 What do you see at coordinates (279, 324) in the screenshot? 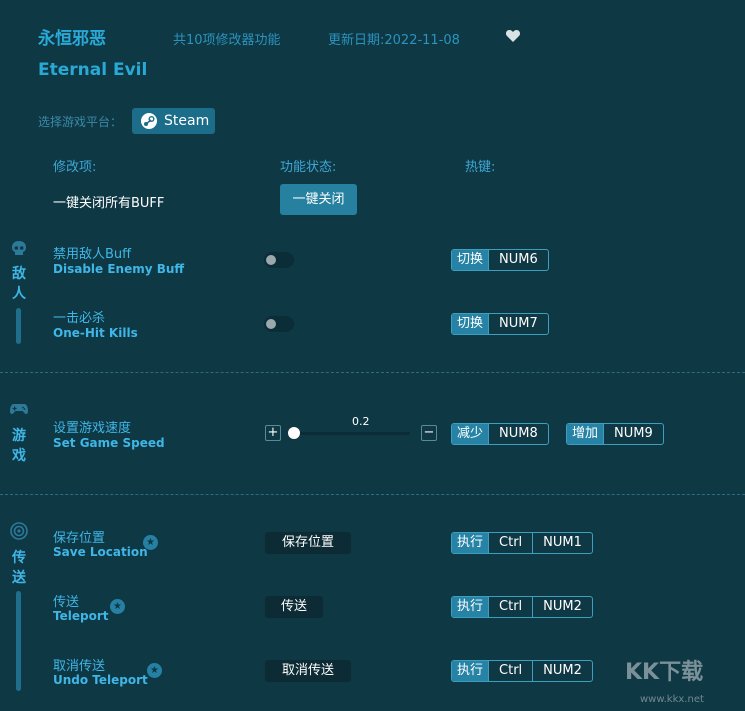
I see `one-hit-toggle` at bounding box center [279, 324].